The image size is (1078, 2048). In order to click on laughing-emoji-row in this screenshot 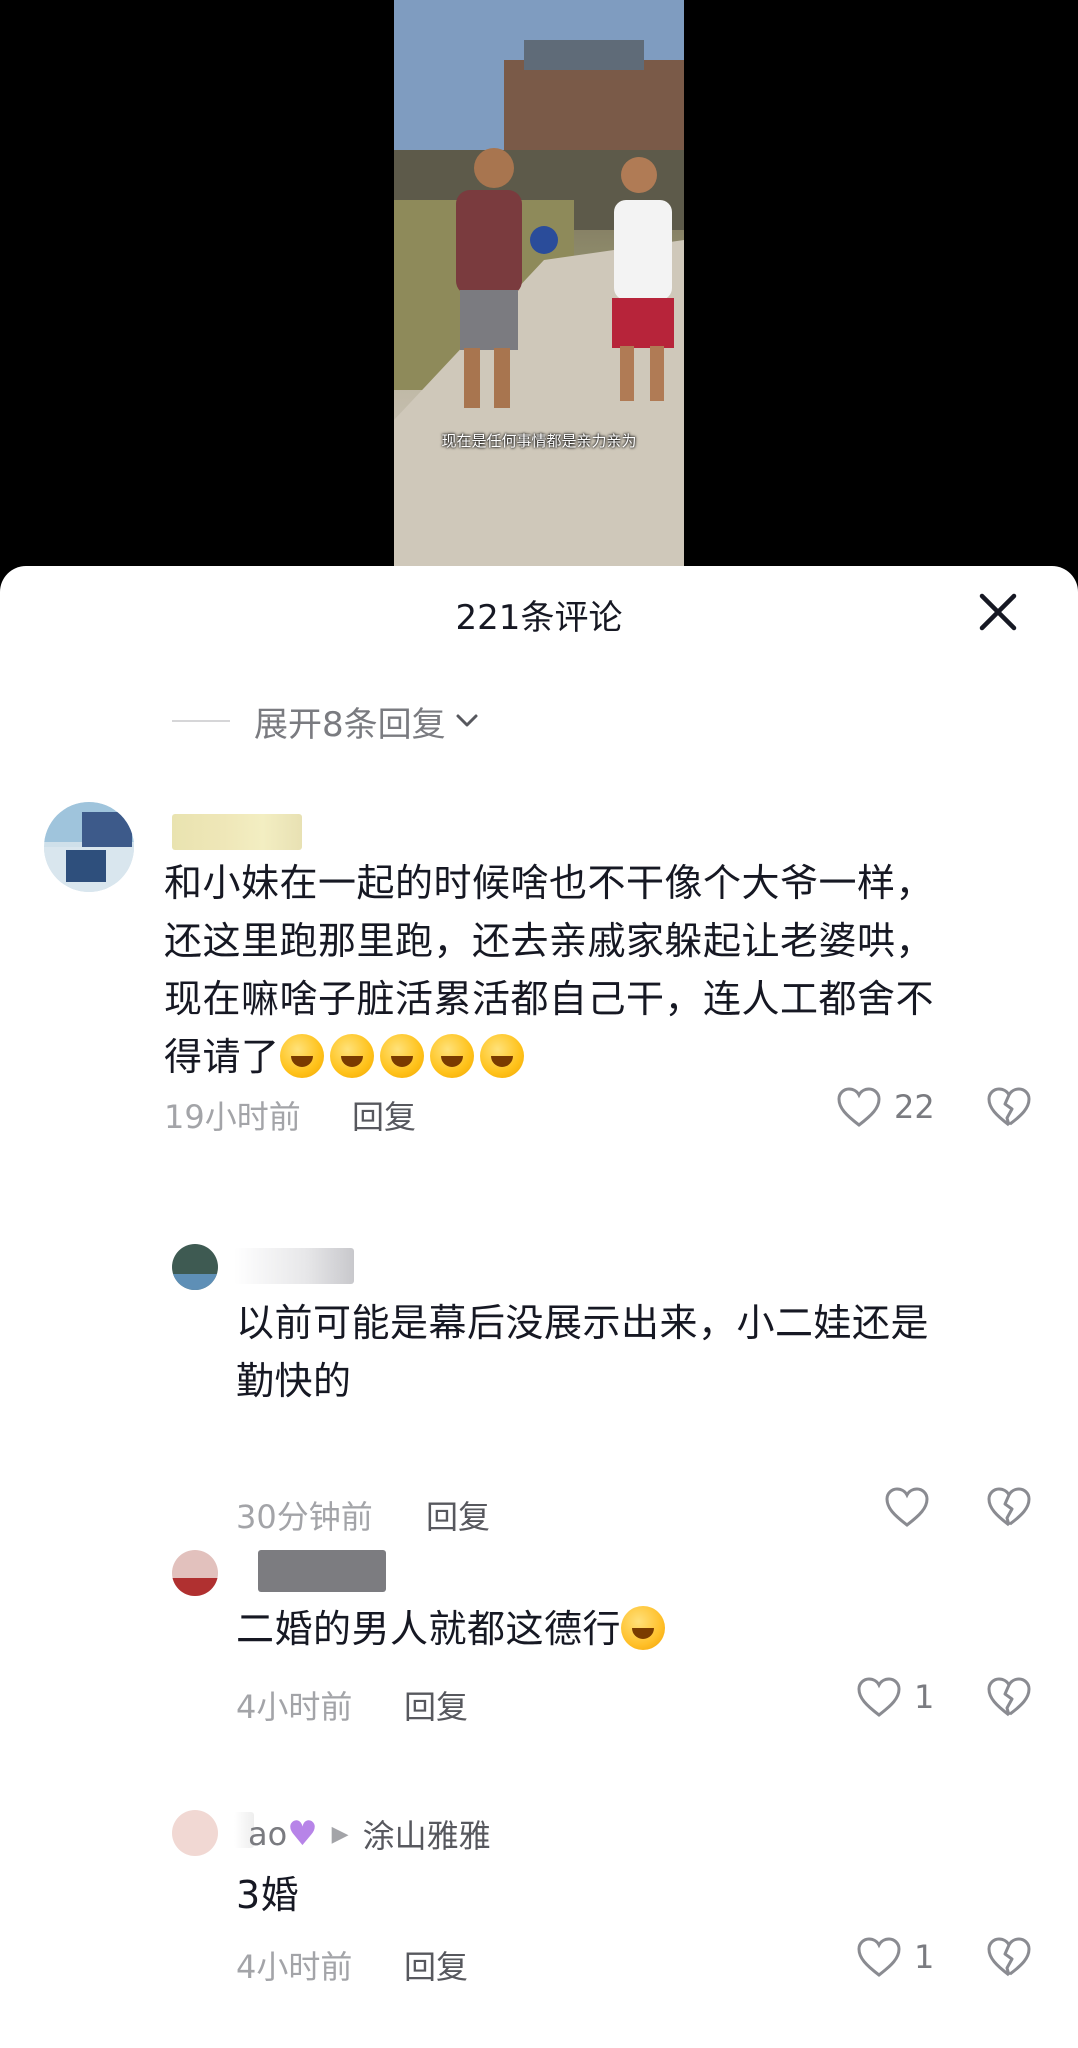, I will do `click(404, 1056)`.